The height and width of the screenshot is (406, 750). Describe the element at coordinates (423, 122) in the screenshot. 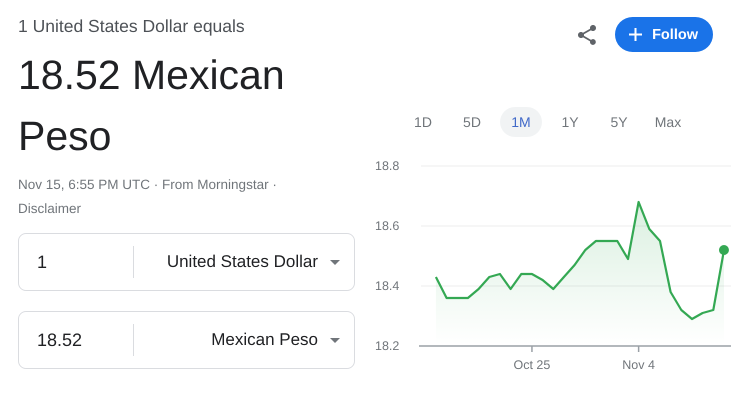

I see `range-tab: 1D` at that location.